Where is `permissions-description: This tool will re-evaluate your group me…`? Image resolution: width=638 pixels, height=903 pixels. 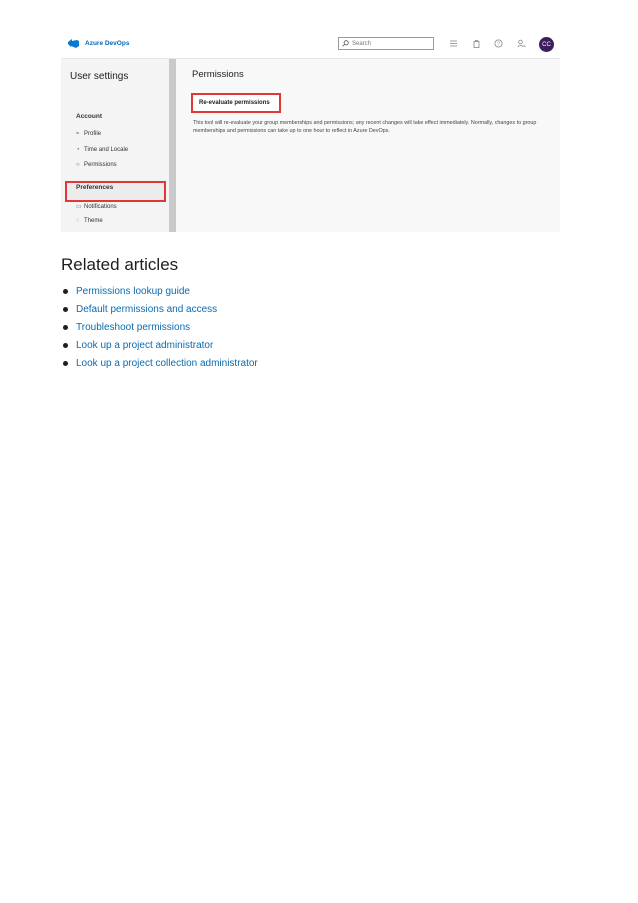
permissions-description: This tool will re-evaluate your group me… is located at coordinates (365, 127).